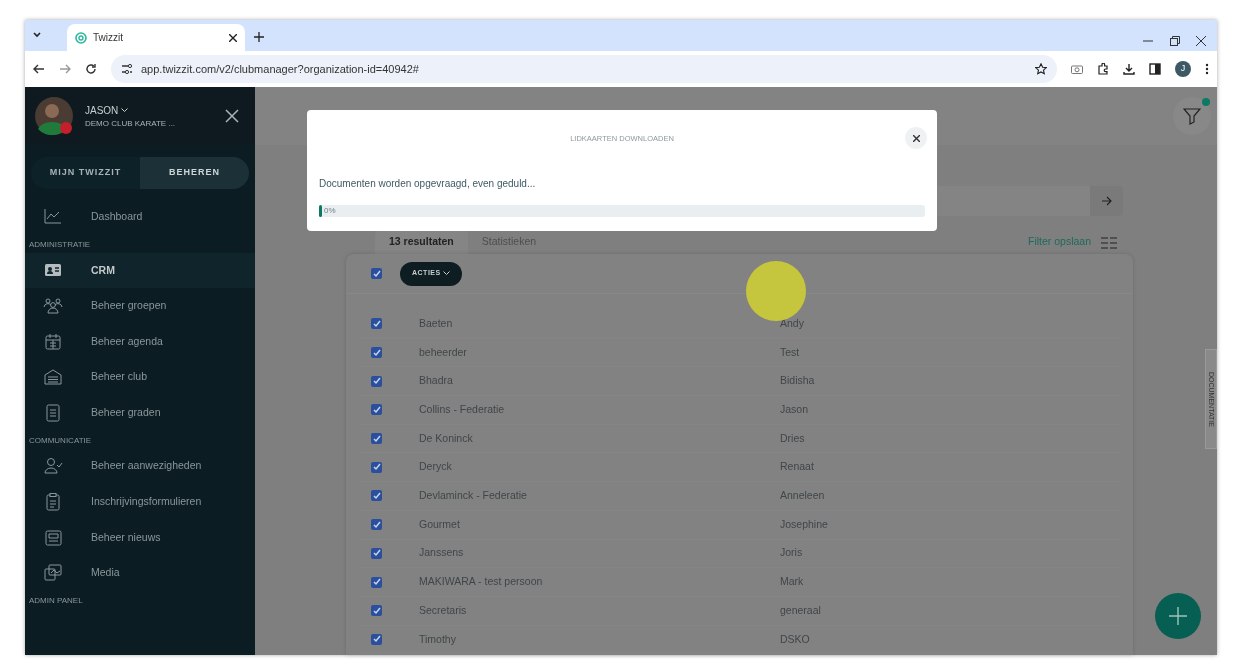  Describe the element at coordinates (127, 69) in the screenshot. I see `site-settings-icon` at that location.